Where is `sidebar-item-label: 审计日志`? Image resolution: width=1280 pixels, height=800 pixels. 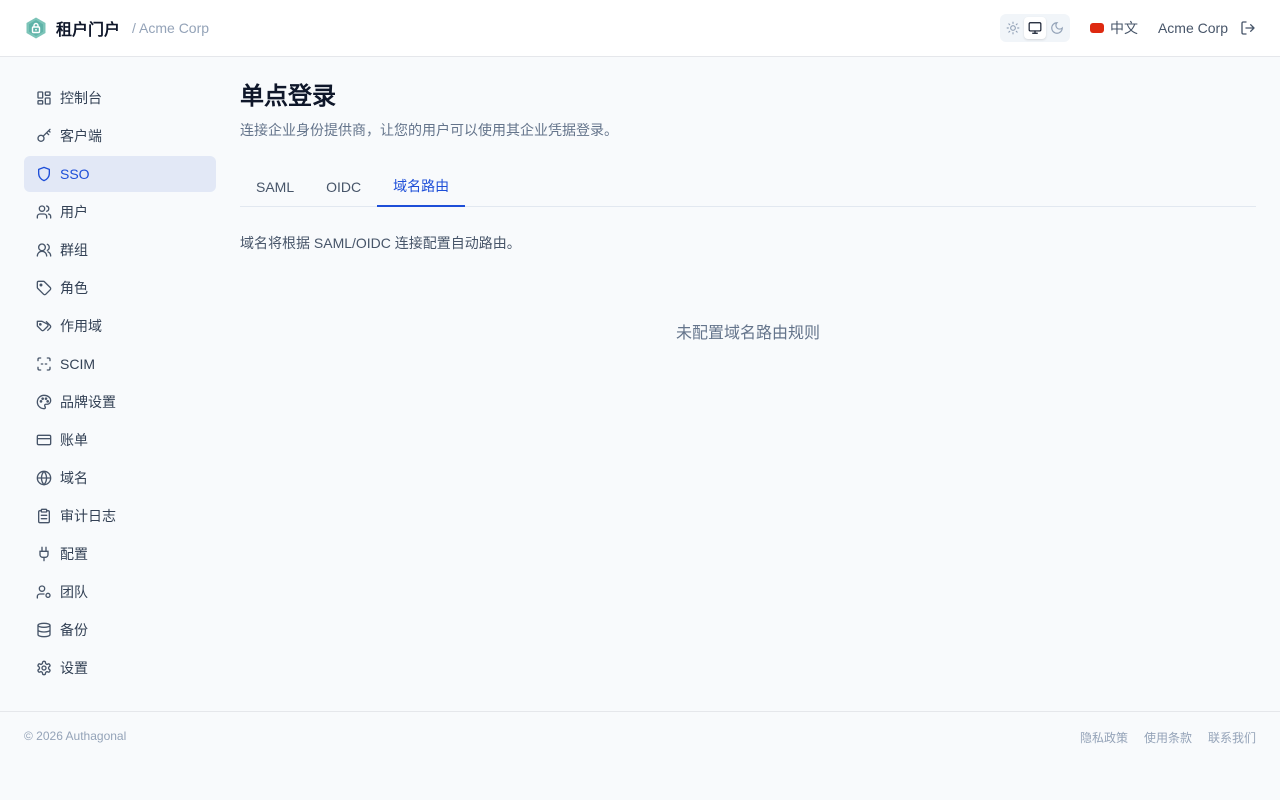 sidebar-item-label: 审计日志 is located at coordinates (88, 516).